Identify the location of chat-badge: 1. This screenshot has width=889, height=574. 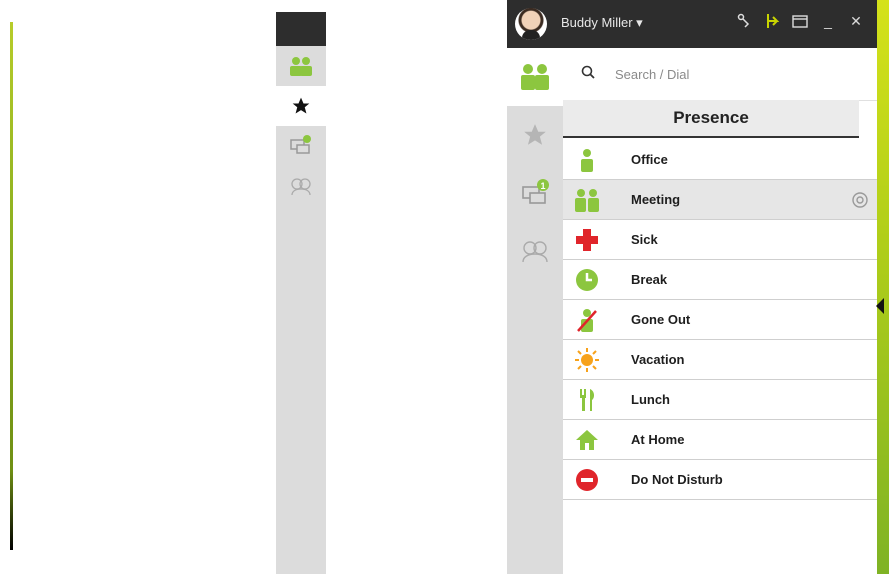
(542, 186).